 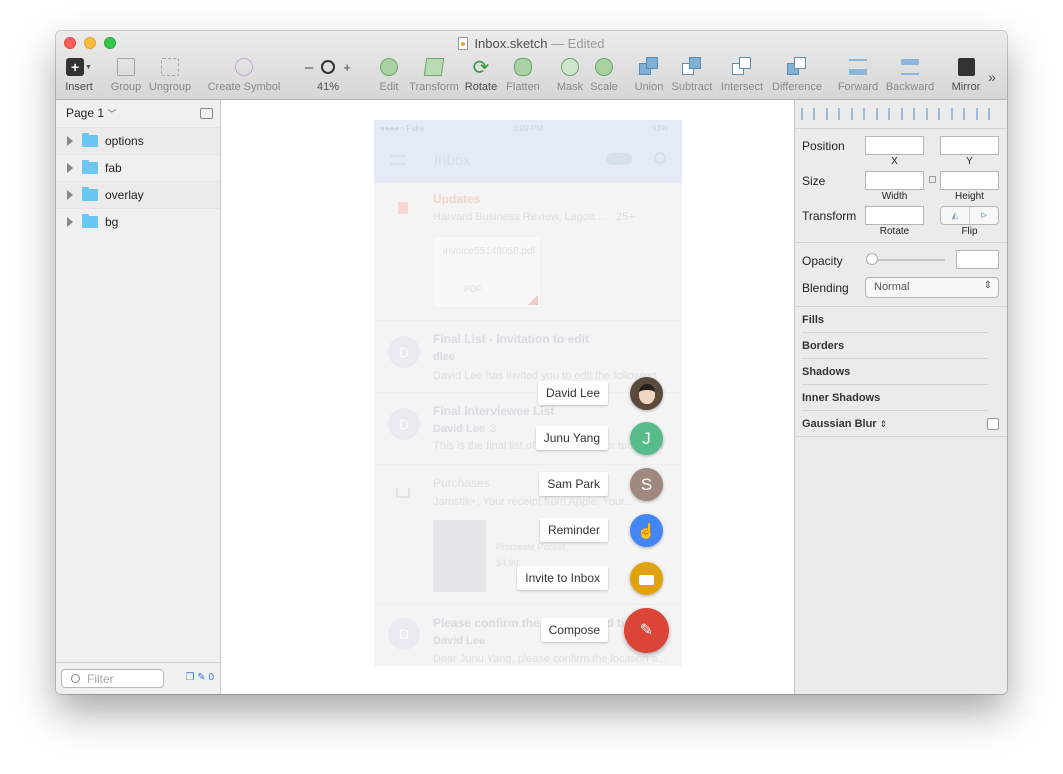 I want to click on y-label: Y, so click(x=969, y=161).